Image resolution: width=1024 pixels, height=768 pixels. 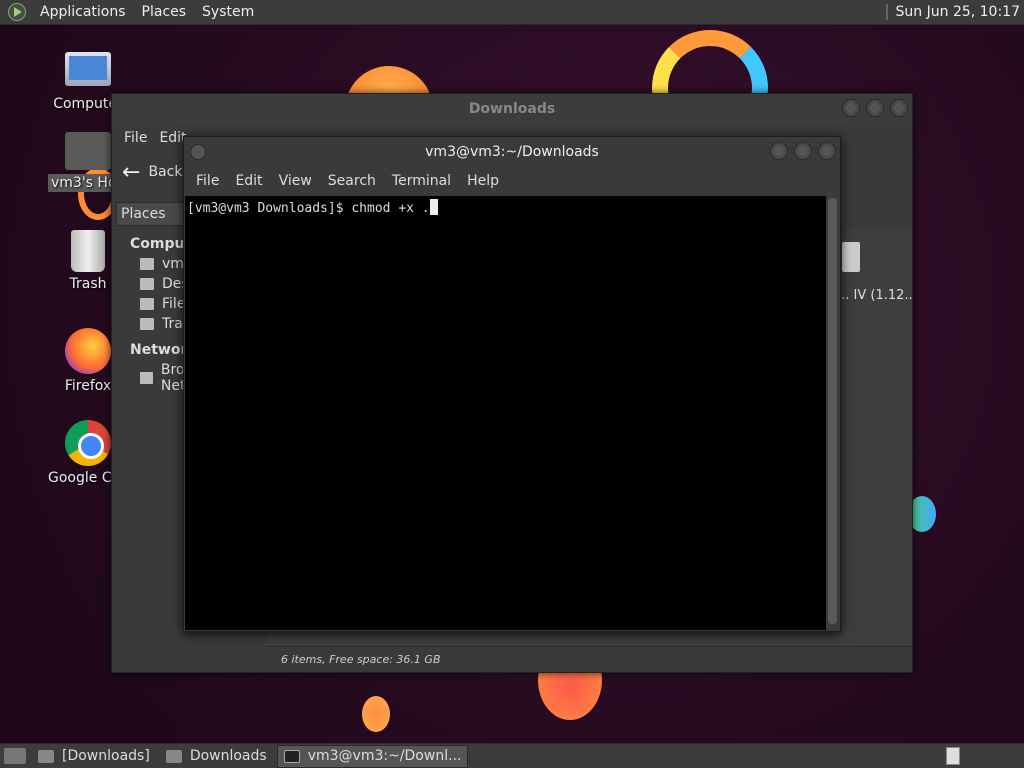 What do you see at coordinates (376, 714) in the screenshot?
I see `wallpaper-shape` at bounding box center [376, 714].